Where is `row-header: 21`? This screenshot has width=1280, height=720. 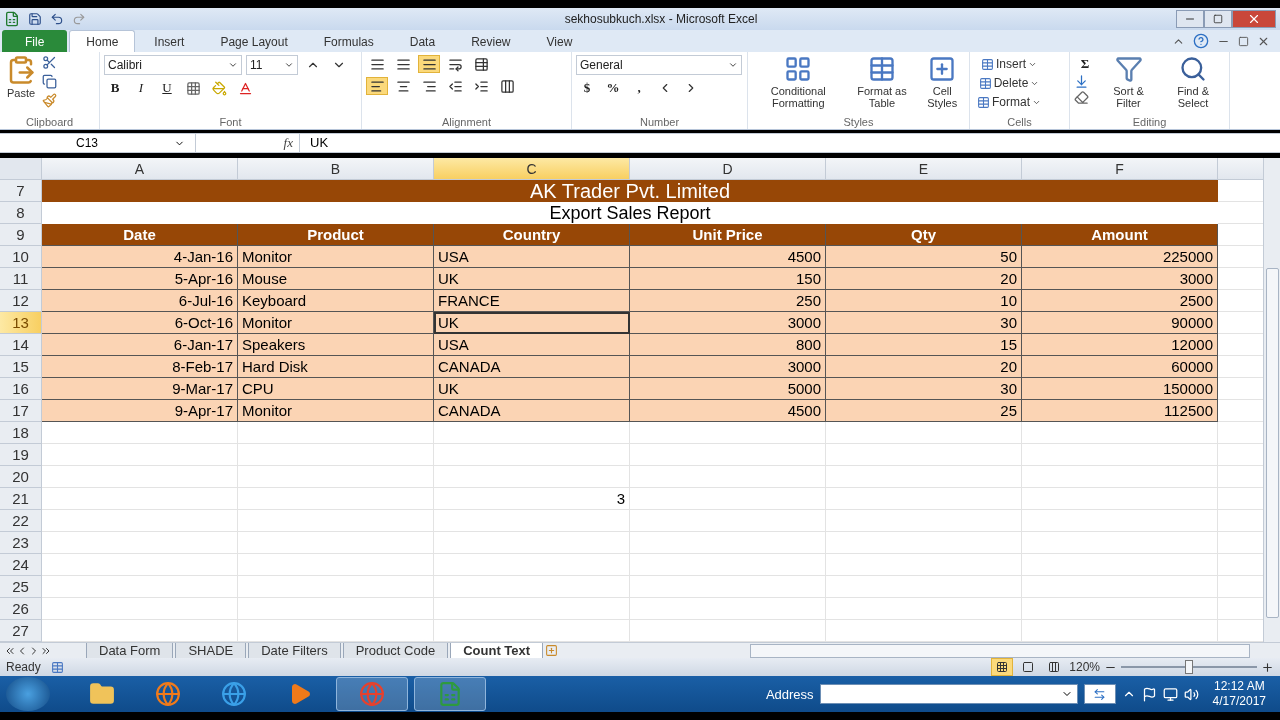 row-header: 21 is located at coordinates (21, 499).